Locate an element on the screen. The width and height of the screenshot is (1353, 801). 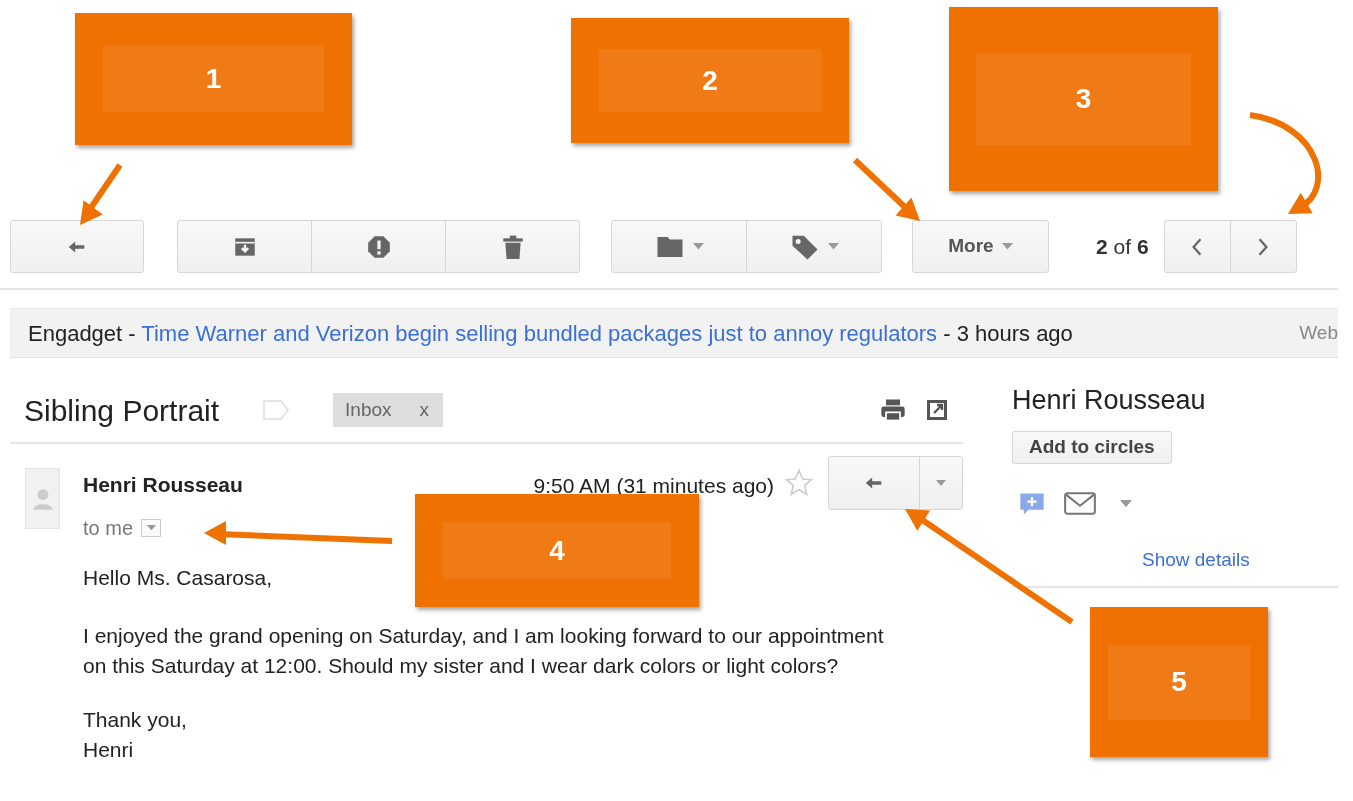
callout-number: 1 is located at coordinates (213, 79).